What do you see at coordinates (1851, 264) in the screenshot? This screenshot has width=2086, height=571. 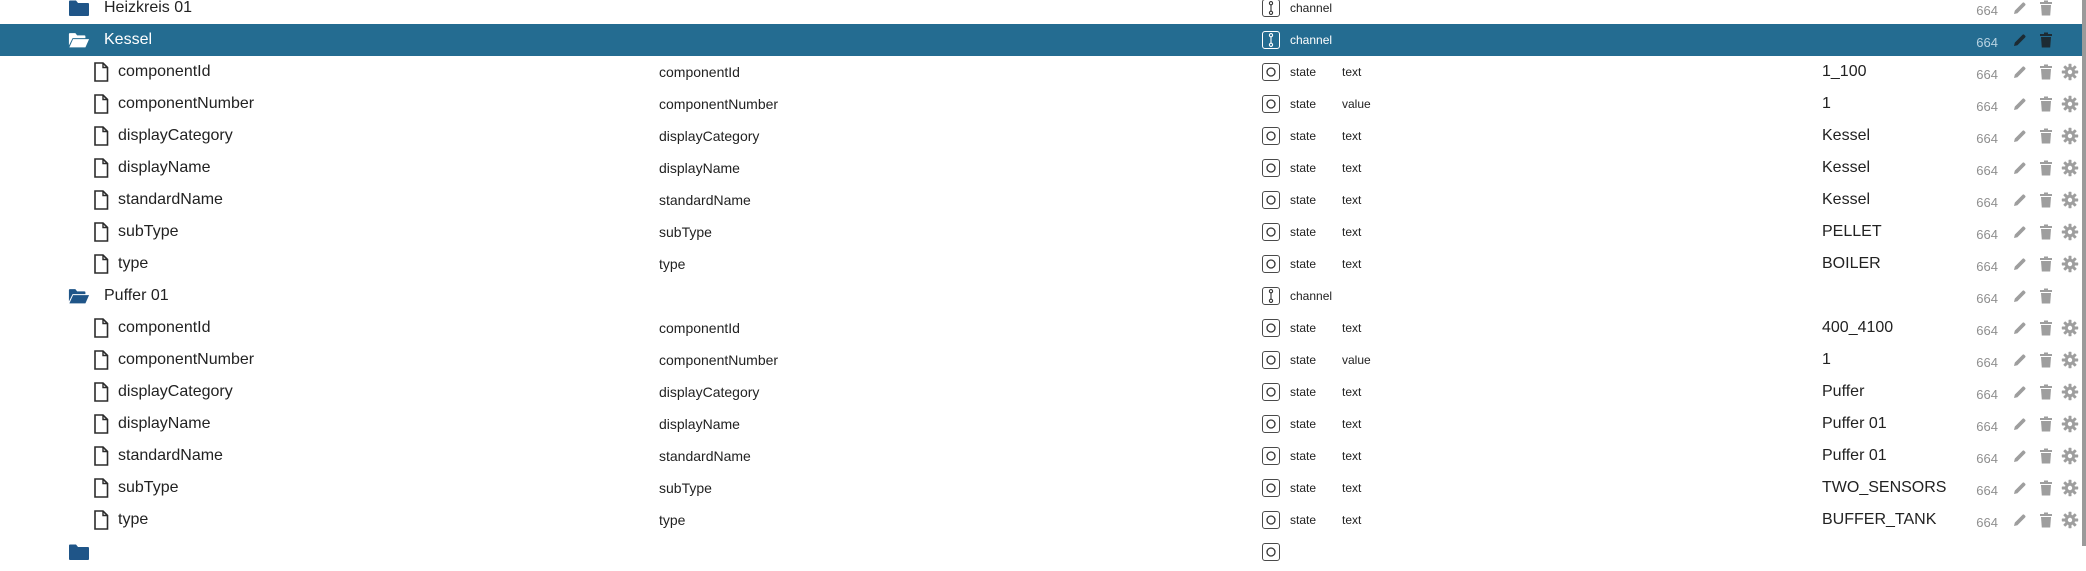 I see `object-value: BOILER` at bounding box center [1851, 264].